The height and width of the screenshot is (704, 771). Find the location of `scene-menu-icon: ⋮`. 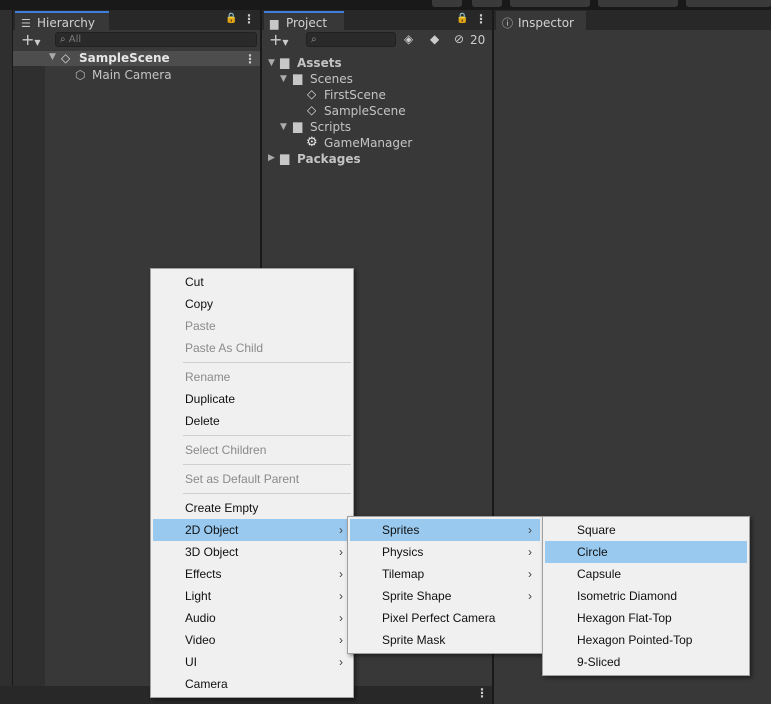

scene-menu-icon: ⋮ is located at coordinates (250, 59).